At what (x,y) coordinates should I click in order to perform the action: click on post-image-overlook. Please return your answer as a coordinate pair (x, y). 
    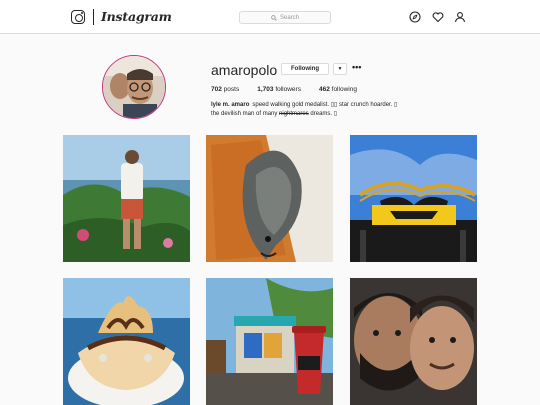
    Looking at the image, I should click on (126, 198).